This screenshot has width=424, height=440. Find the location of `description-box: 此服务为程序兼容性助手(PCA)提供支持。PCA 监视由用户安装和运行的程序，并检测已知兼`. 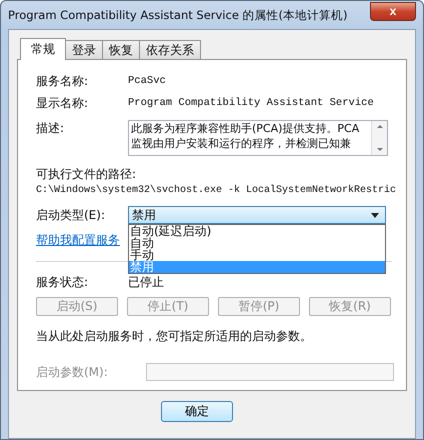

description-box: 此服务为程序兼容性助手(PCA)提供支持。PCA 监视由用户安装和运行的程序，并检测已知兼 is located at coordinates (258, 138).